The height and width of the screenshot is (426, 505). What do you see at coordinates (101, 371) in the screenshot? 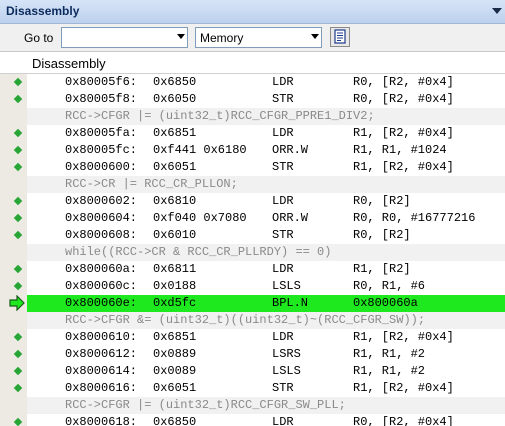
I see `instruction-address: 0x8000614:` at bounding box center [101, 371].